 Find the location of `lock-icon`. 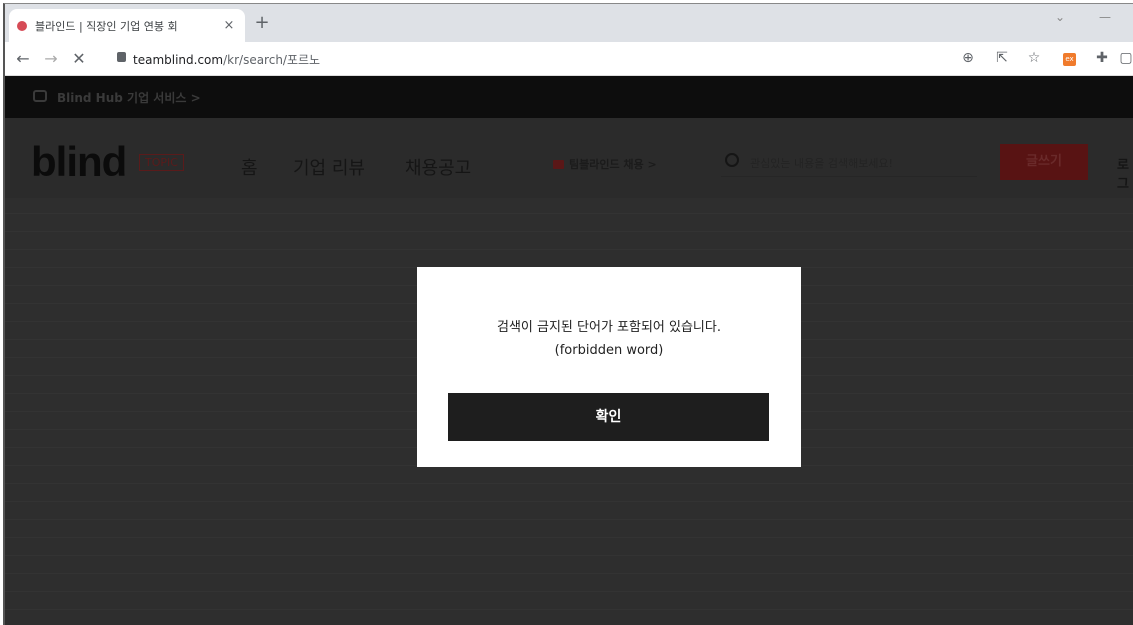

lock-icon is located at coordinates (121, 57).